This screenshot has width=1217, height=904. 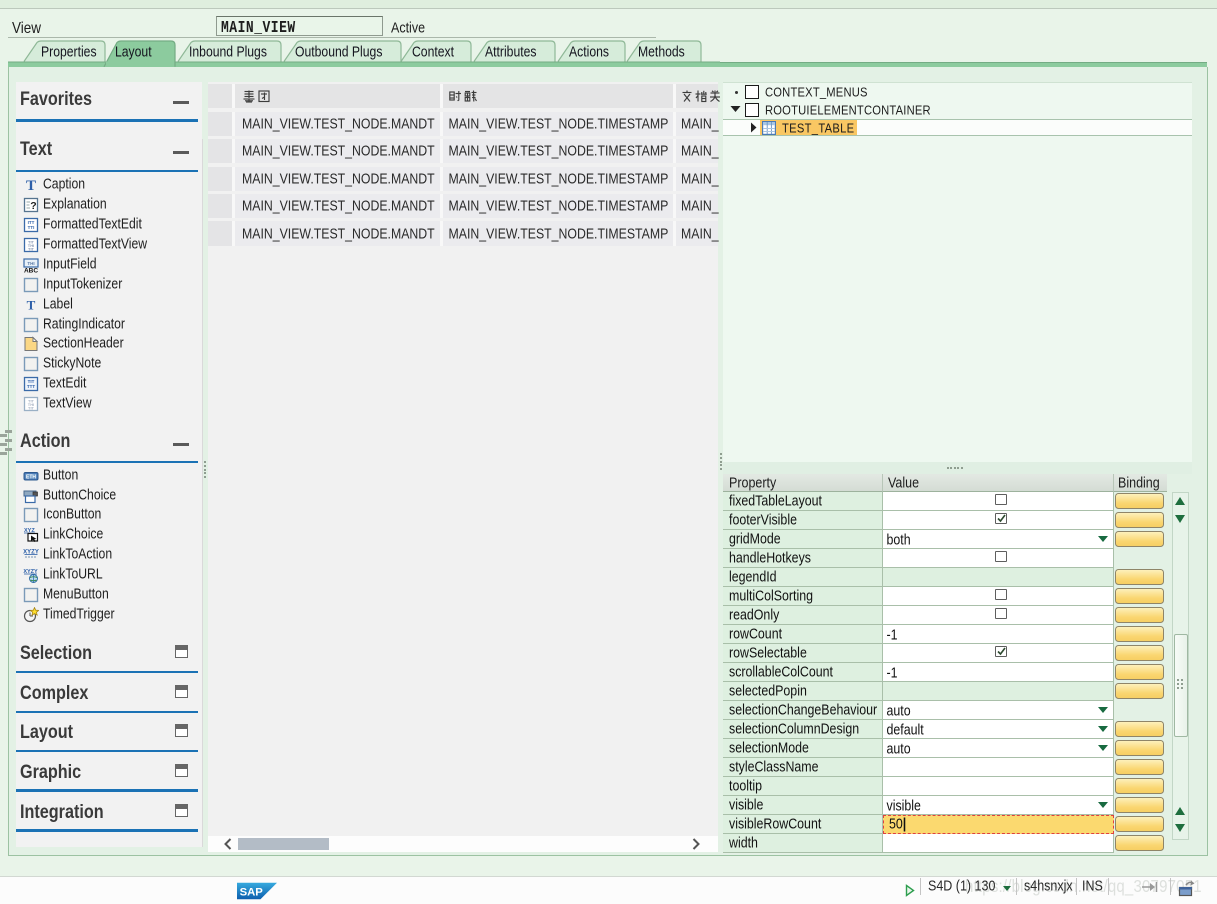 I want to click on svg-text: TTI, so click(x=31, y=227).